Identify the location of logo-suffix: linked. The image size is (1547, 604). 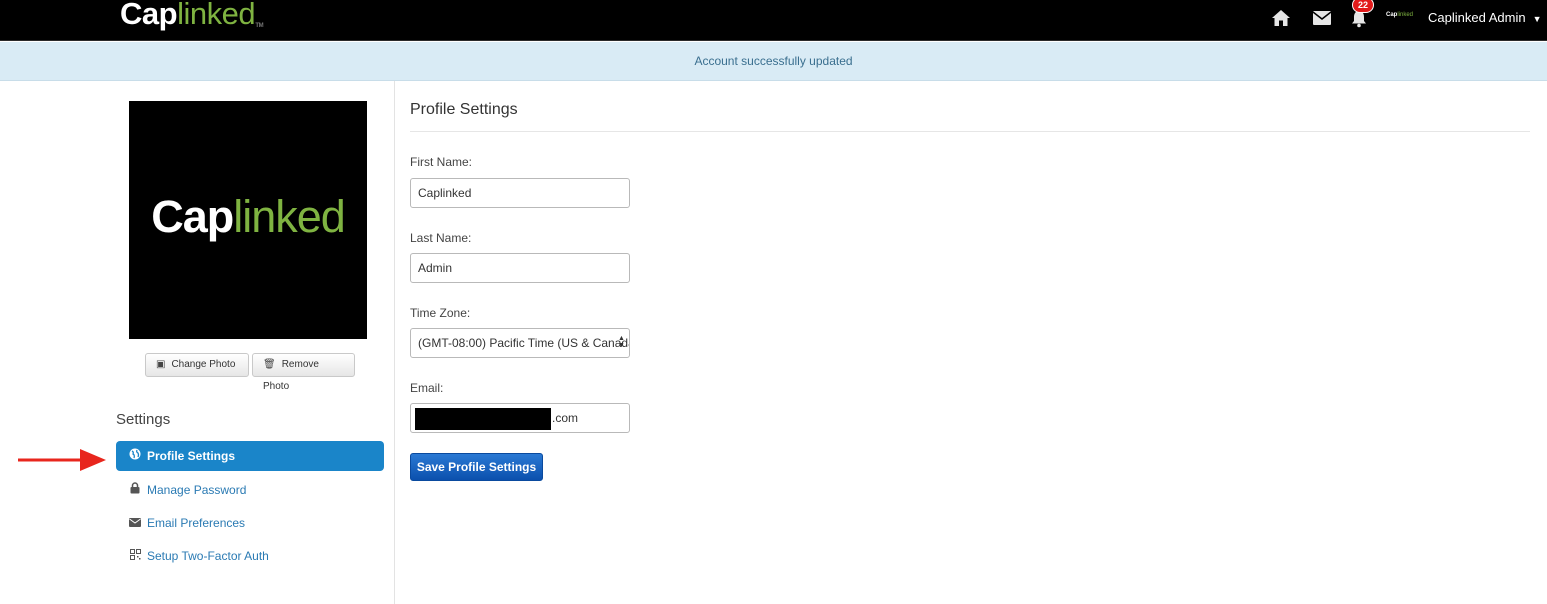
(216, 15).